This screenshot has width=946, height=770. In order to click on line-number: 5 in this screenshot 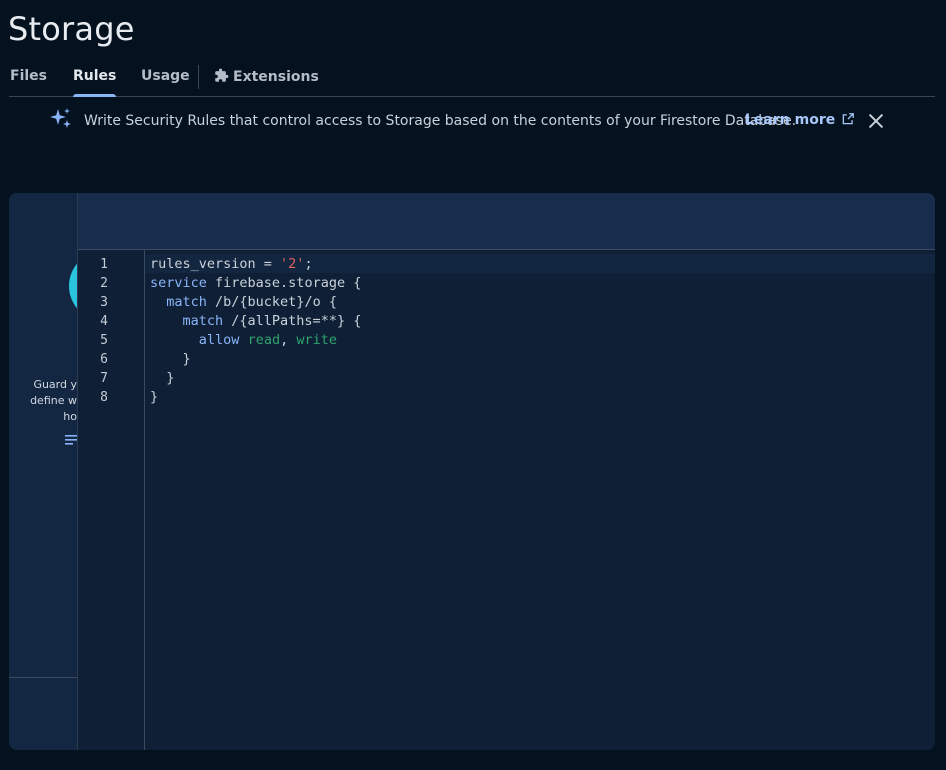, I will do `click(104, 340)`.